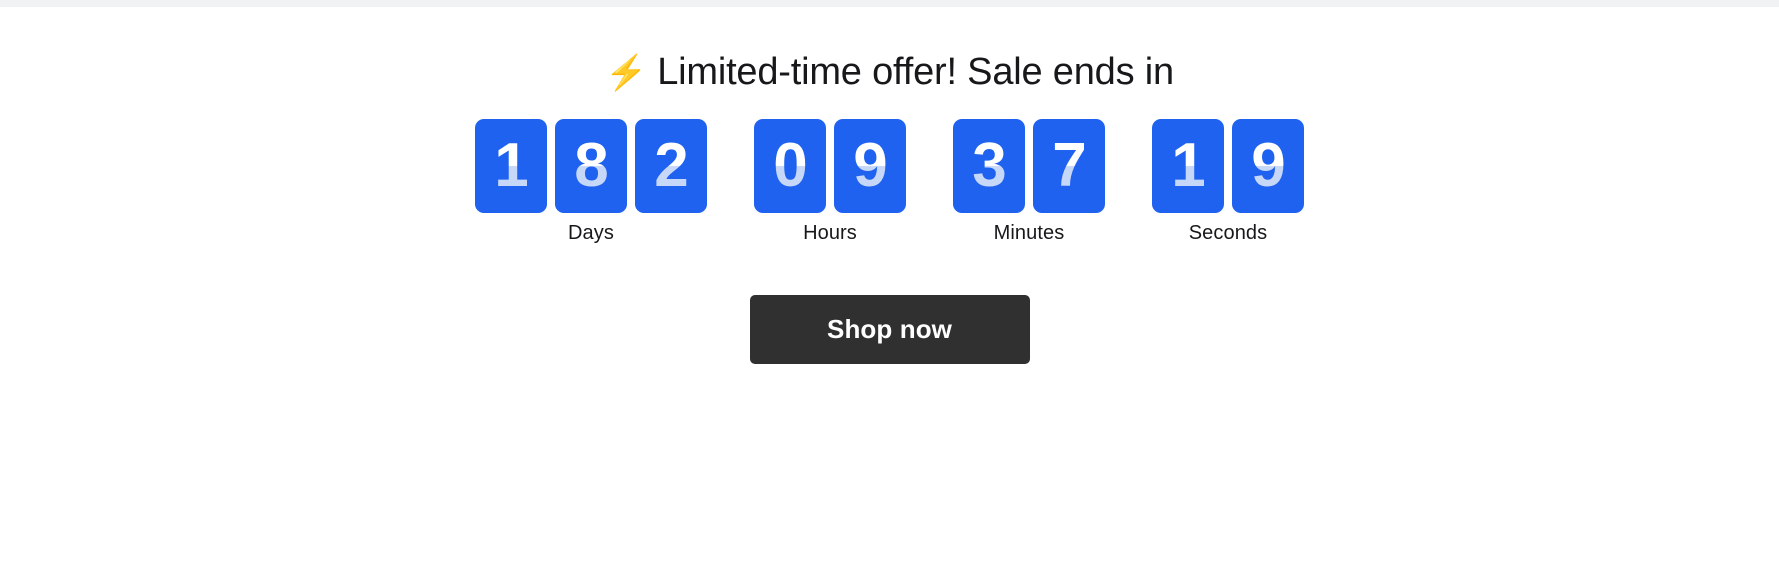 The width and height of the screenshot is (1779, 584). I want to click on digit-value: 7, so click(1069, 165).